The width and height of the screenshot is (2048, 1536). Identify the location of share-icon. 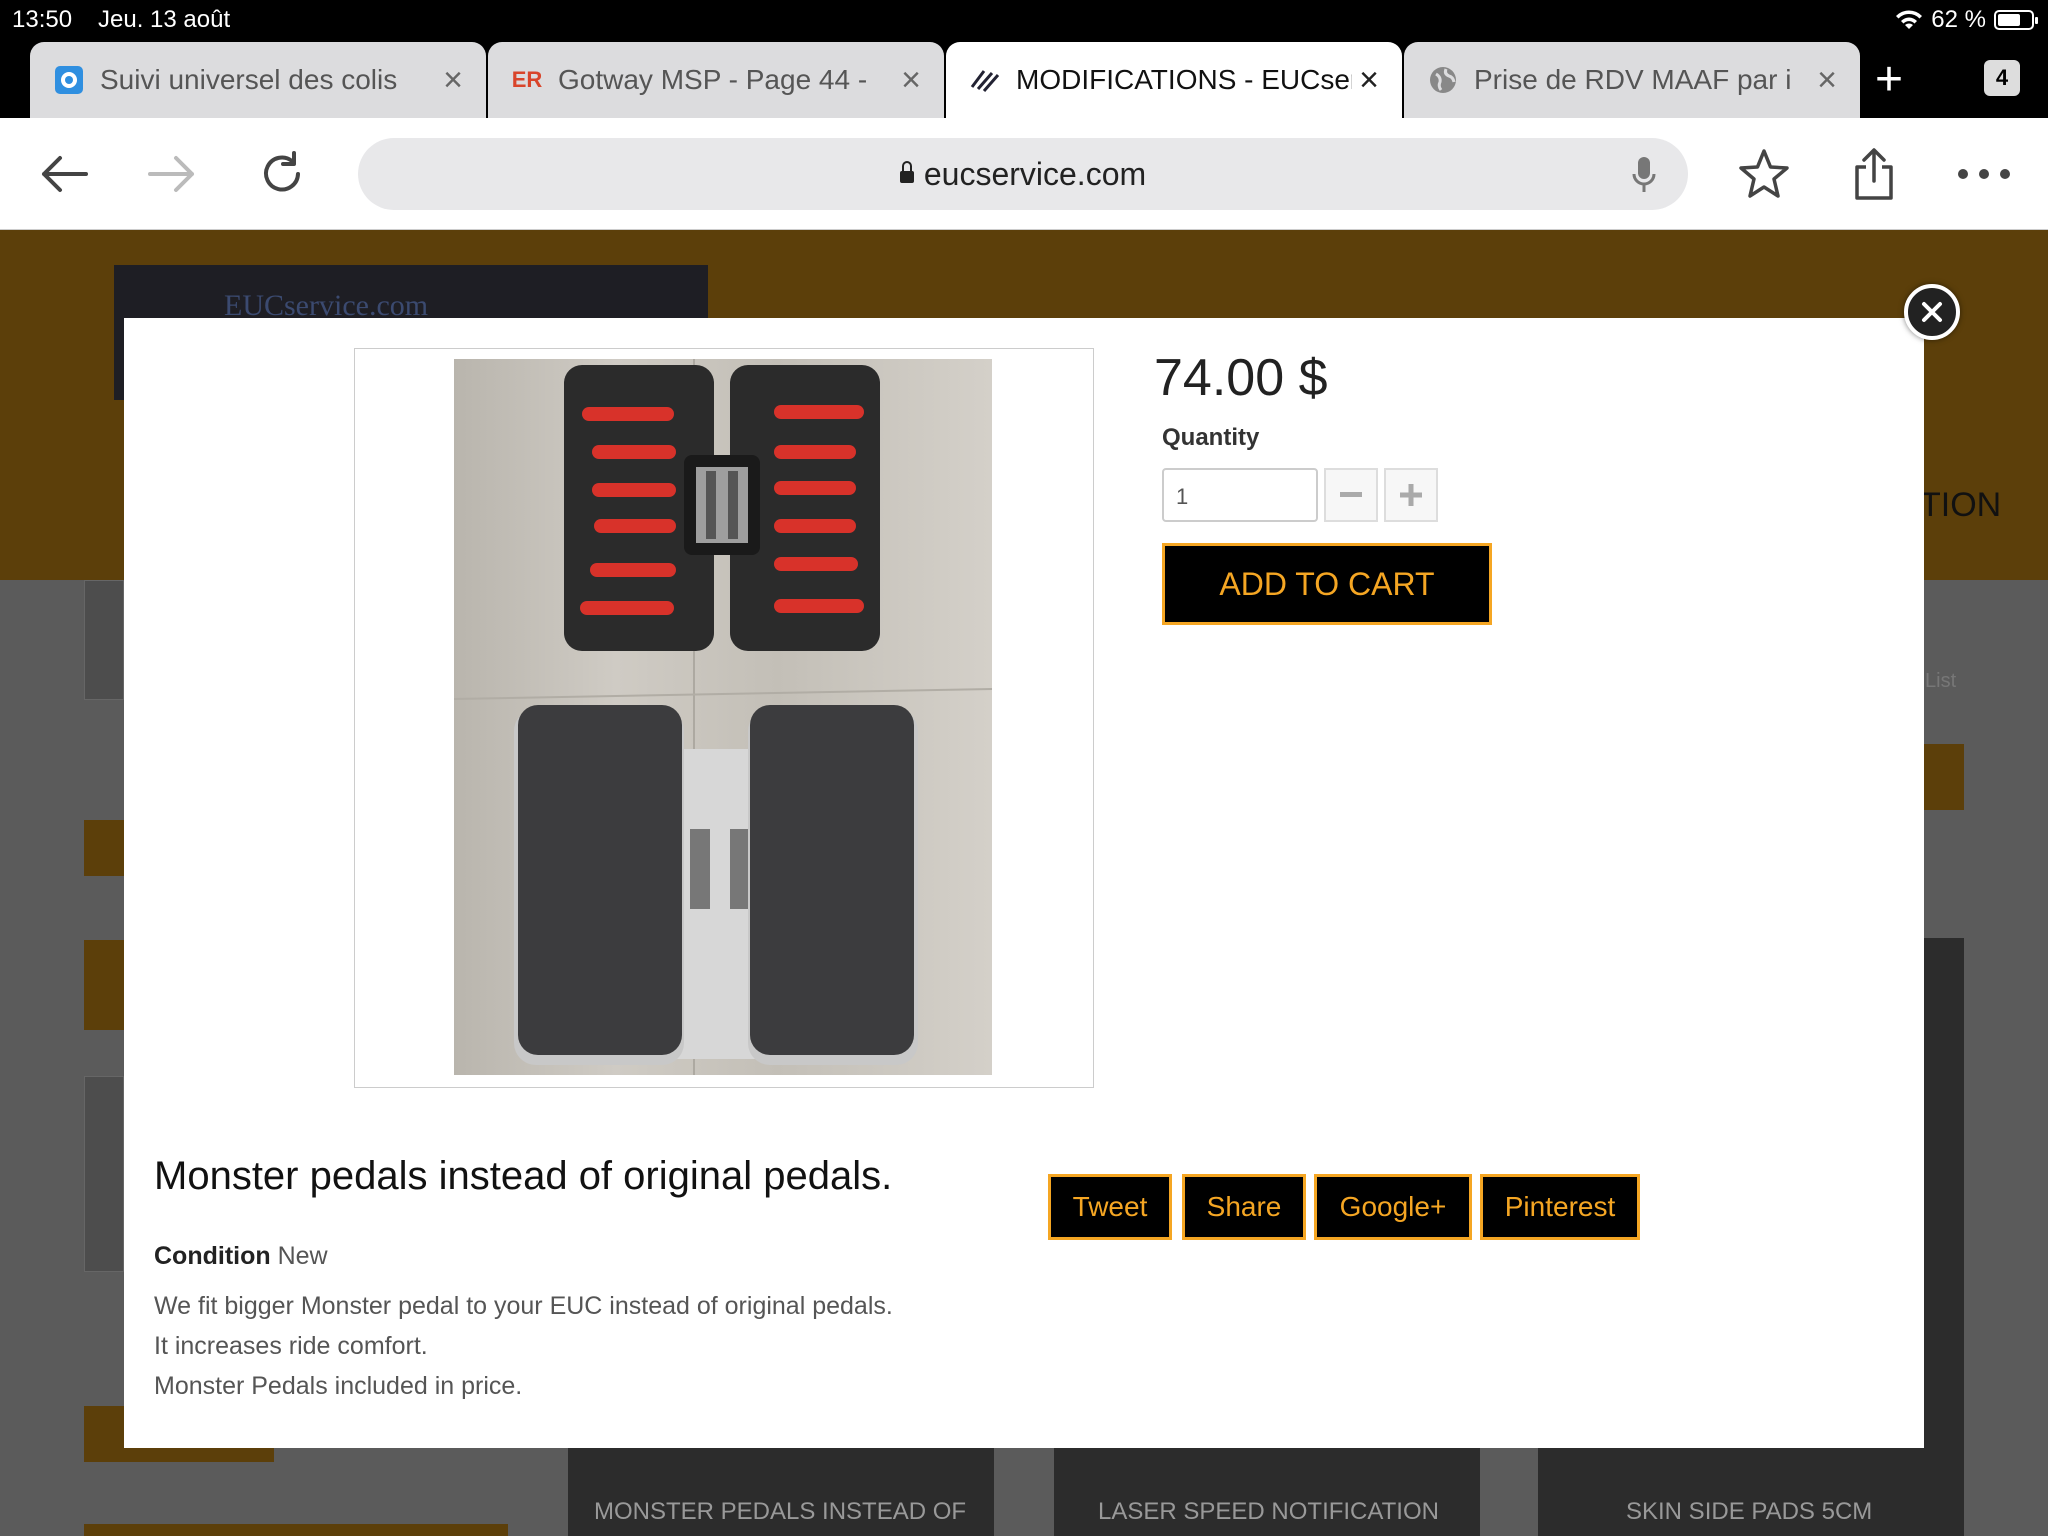
(1874, 174).